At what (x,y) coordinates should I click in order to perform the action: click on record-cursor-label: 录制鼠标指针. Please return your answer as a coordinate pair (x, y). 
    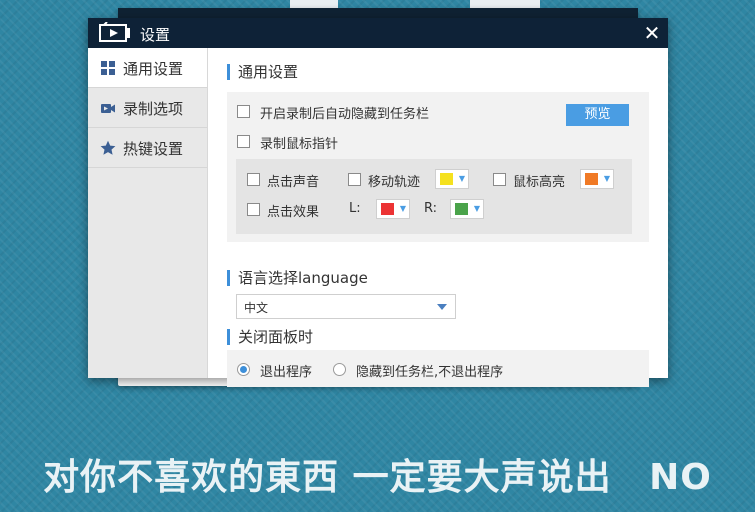
    Looking at the image, I should click on (299, 144).